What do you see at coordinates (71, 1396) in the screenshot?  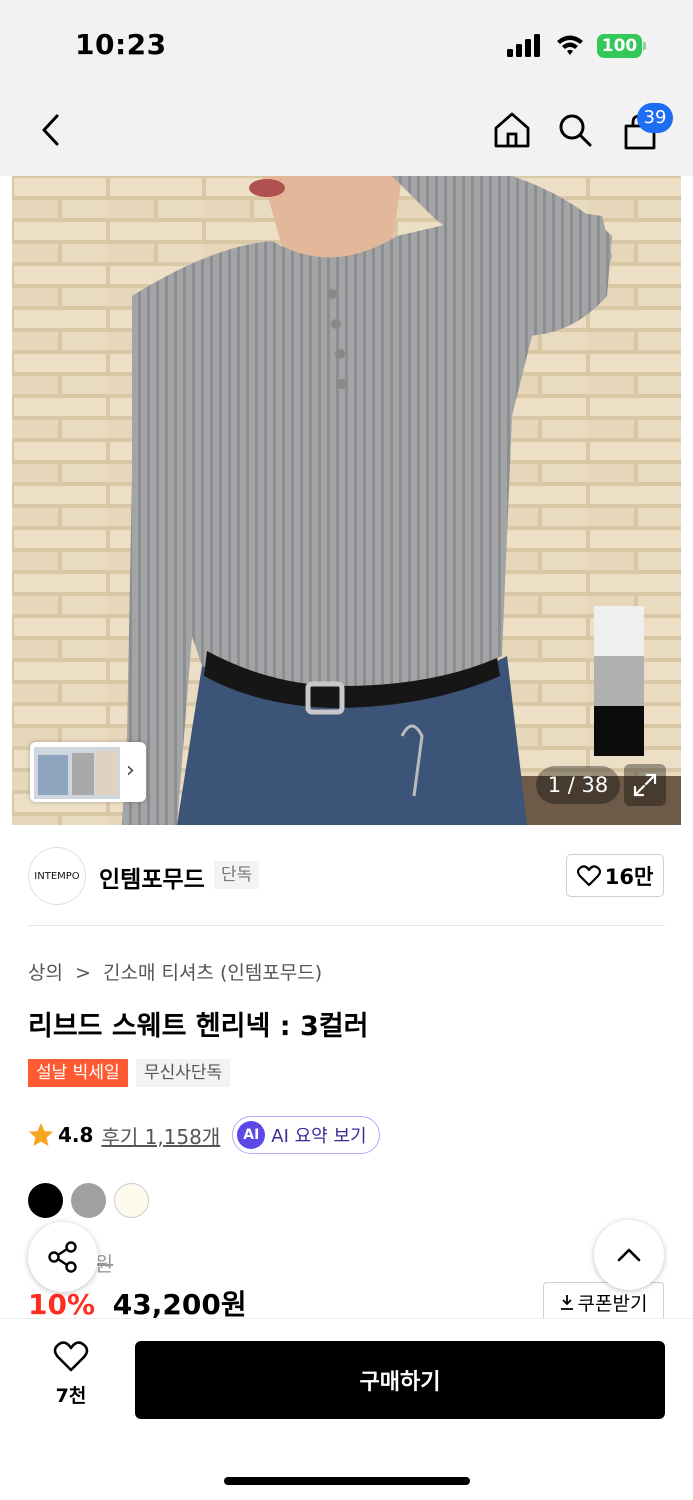 I see `wishlist-count: 7천` at bounding box center [71, 1396].